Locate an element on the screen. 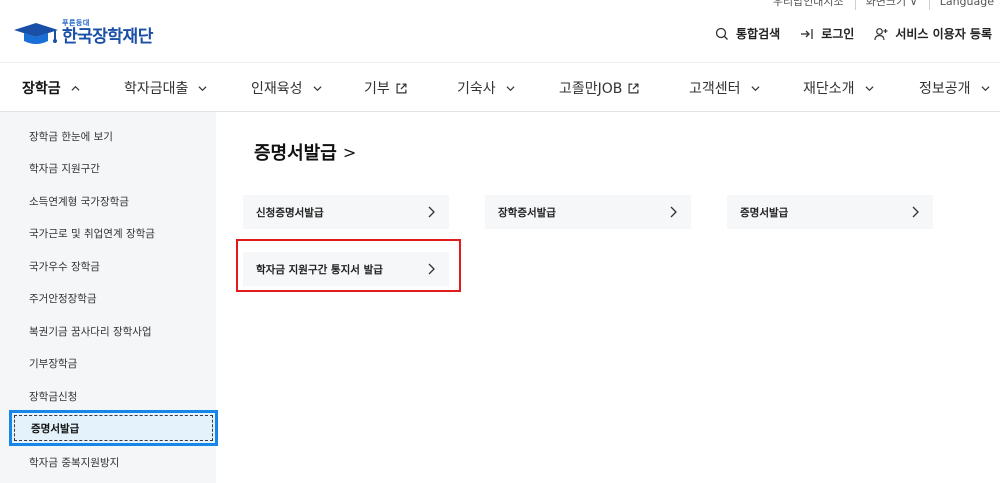 The width and height of the screenshot is (1000, 483). sidebar-item-national-excellence: 국가우수 장학금 is located at coordinates (108, 266).